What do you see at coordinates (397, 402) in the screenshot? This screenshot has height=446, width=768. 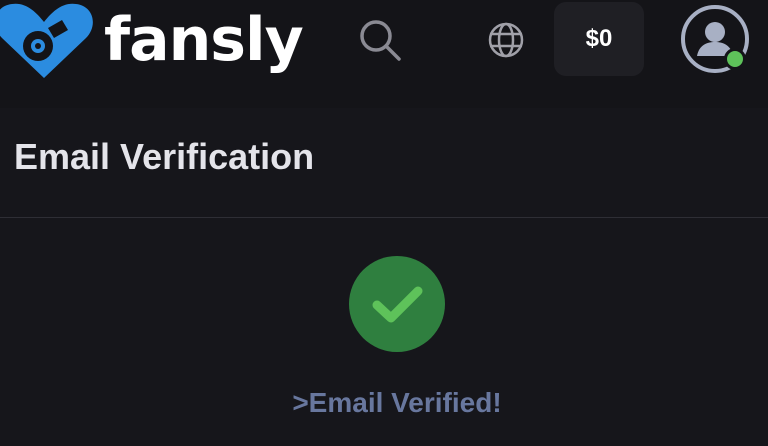 I see `verification-status-message: >Email Verified!` at bounding box center [397, 402].